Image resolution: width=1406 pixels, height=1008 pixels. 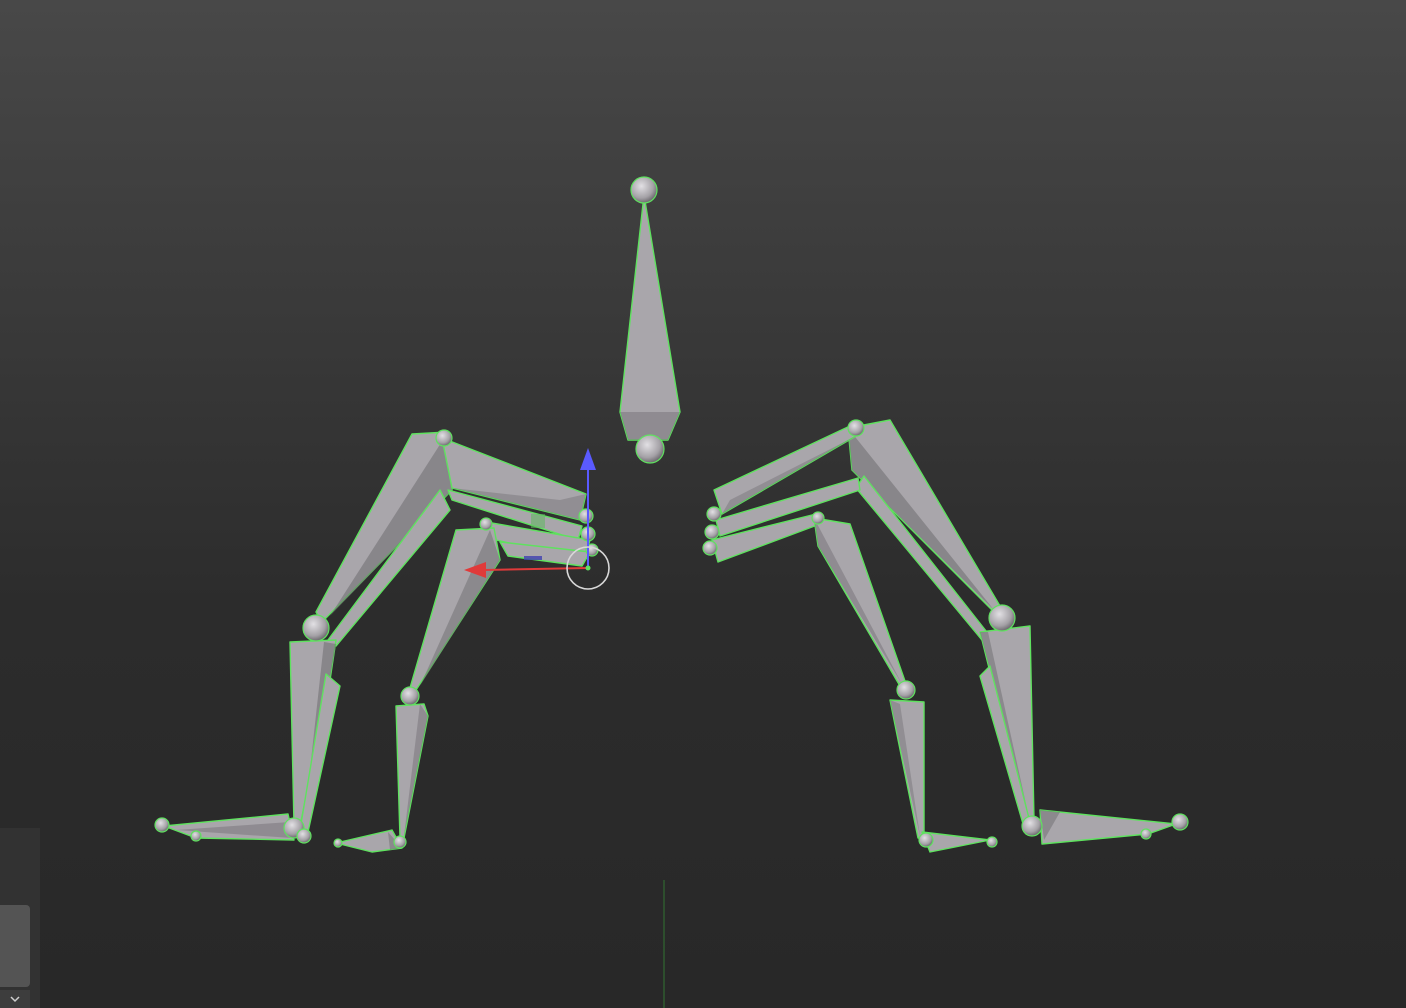 I want to click on joint-right-foot-tip, so click(x=1180, y=822).